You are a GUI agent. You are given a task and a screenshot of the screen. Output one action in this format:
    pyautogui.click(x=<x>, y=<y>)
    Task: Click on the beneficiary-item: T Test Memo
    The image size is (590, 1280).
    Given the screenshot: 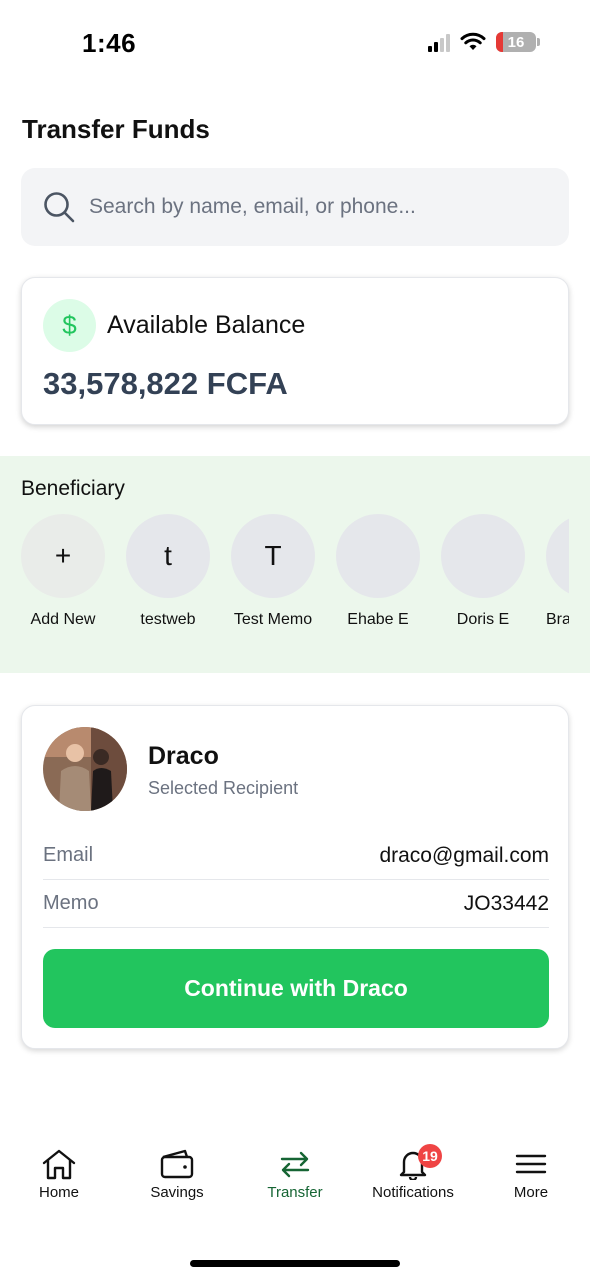 What is the action you would take?
    pyautogui.click(x=273, y=571)
    